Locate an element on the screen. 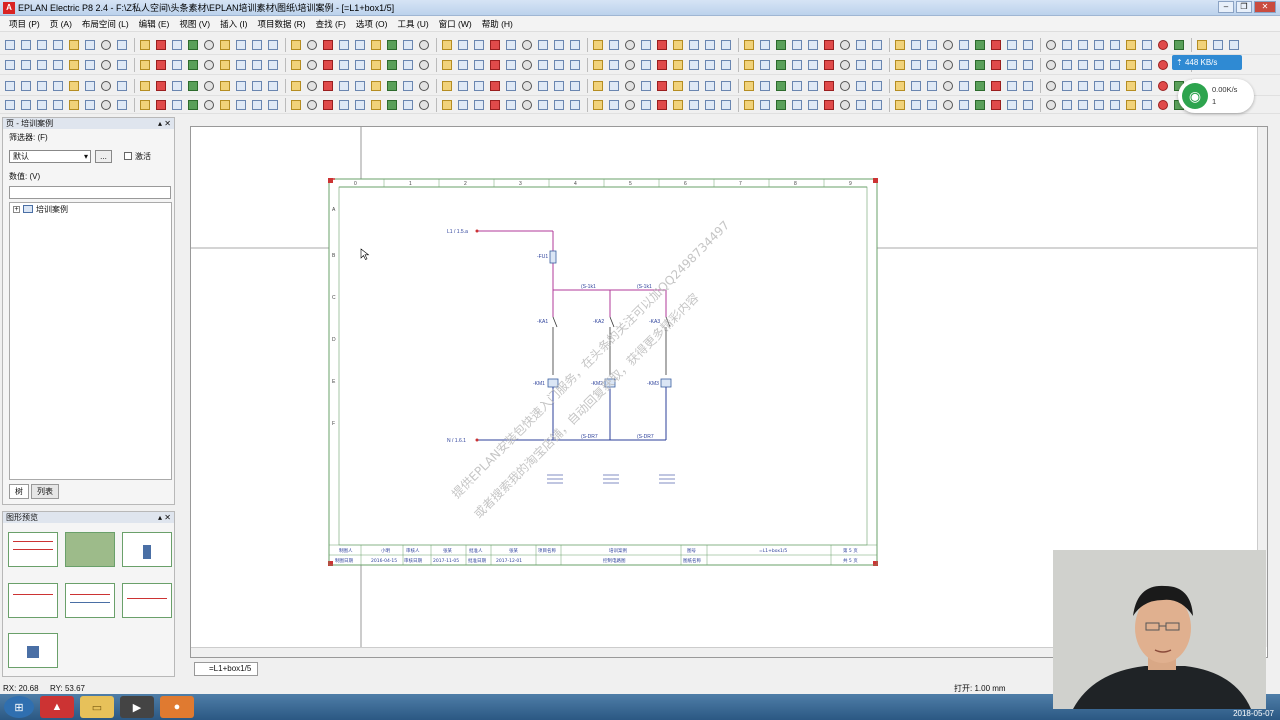 The image size is (1280, 720). activate-checkbox is located at coordinates (128, 156).